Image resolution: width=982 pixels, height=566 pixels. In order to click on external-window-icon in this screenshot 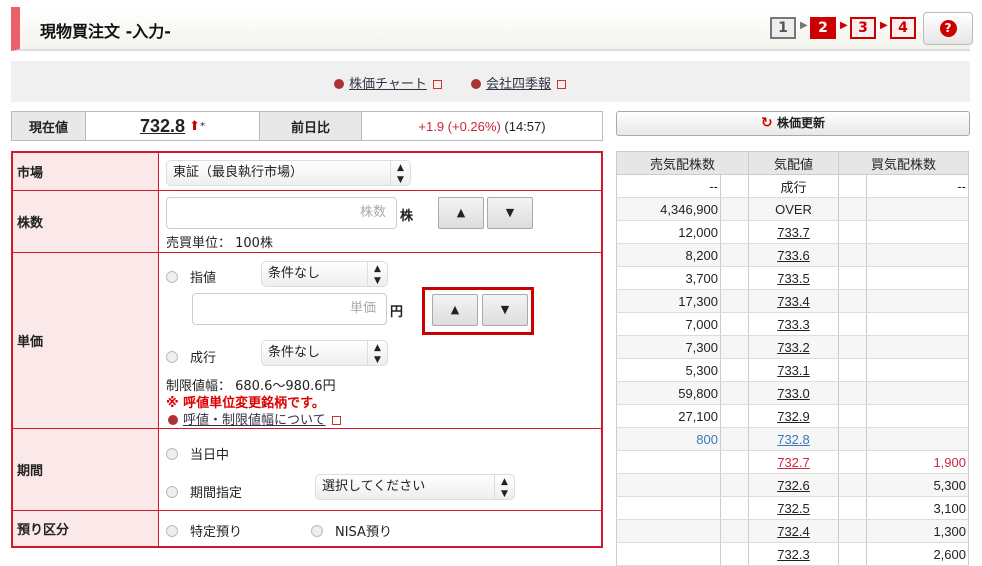, I will do `click(562, 84)`.